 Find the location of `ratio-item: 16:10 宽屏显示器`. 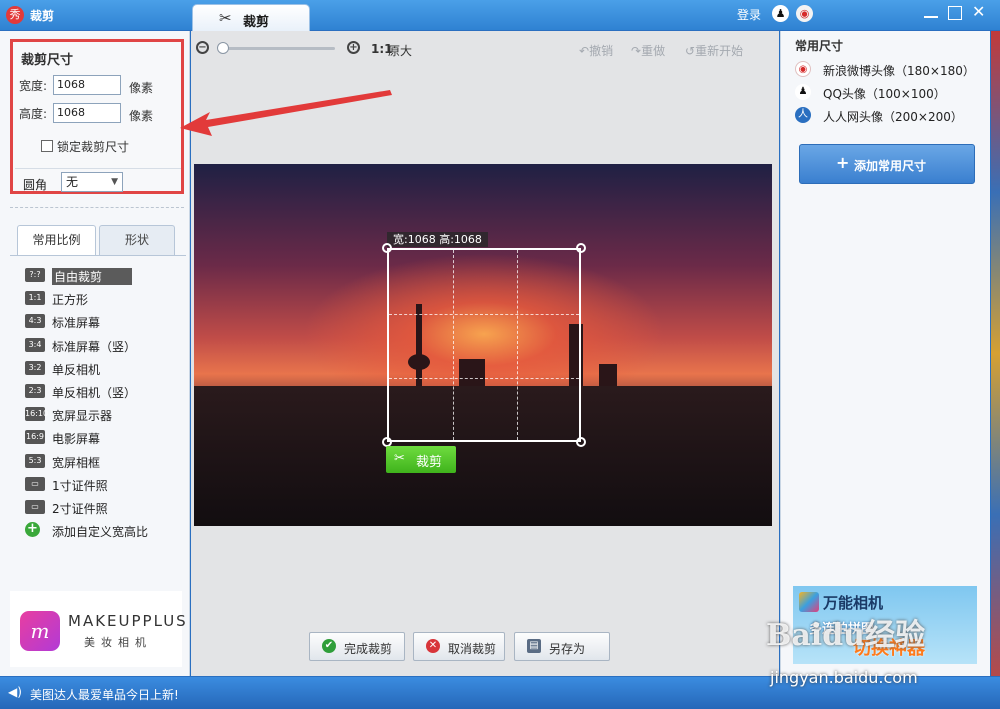

ratio-item: 16:10 宽屏显示器 is located at coordinates (105, 415).